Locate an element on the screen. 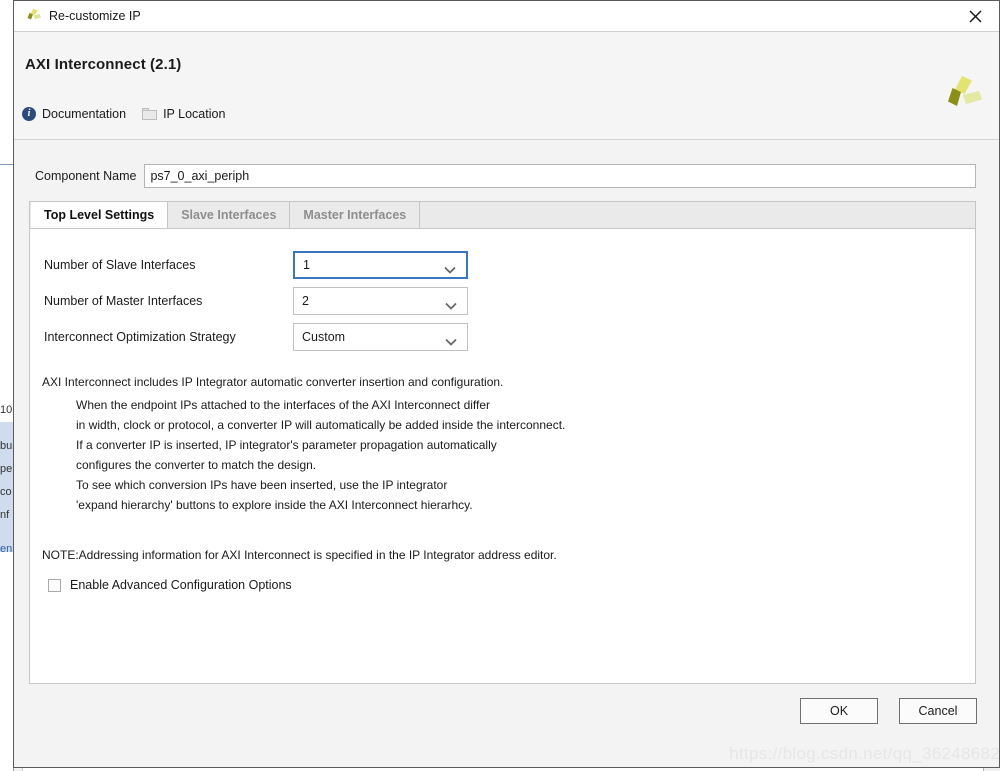 This screenshot has width=1000, height=771. enable-advanced-config-checkbox: Enable Advanced Configuration Options is located at coordinates (170, 585).